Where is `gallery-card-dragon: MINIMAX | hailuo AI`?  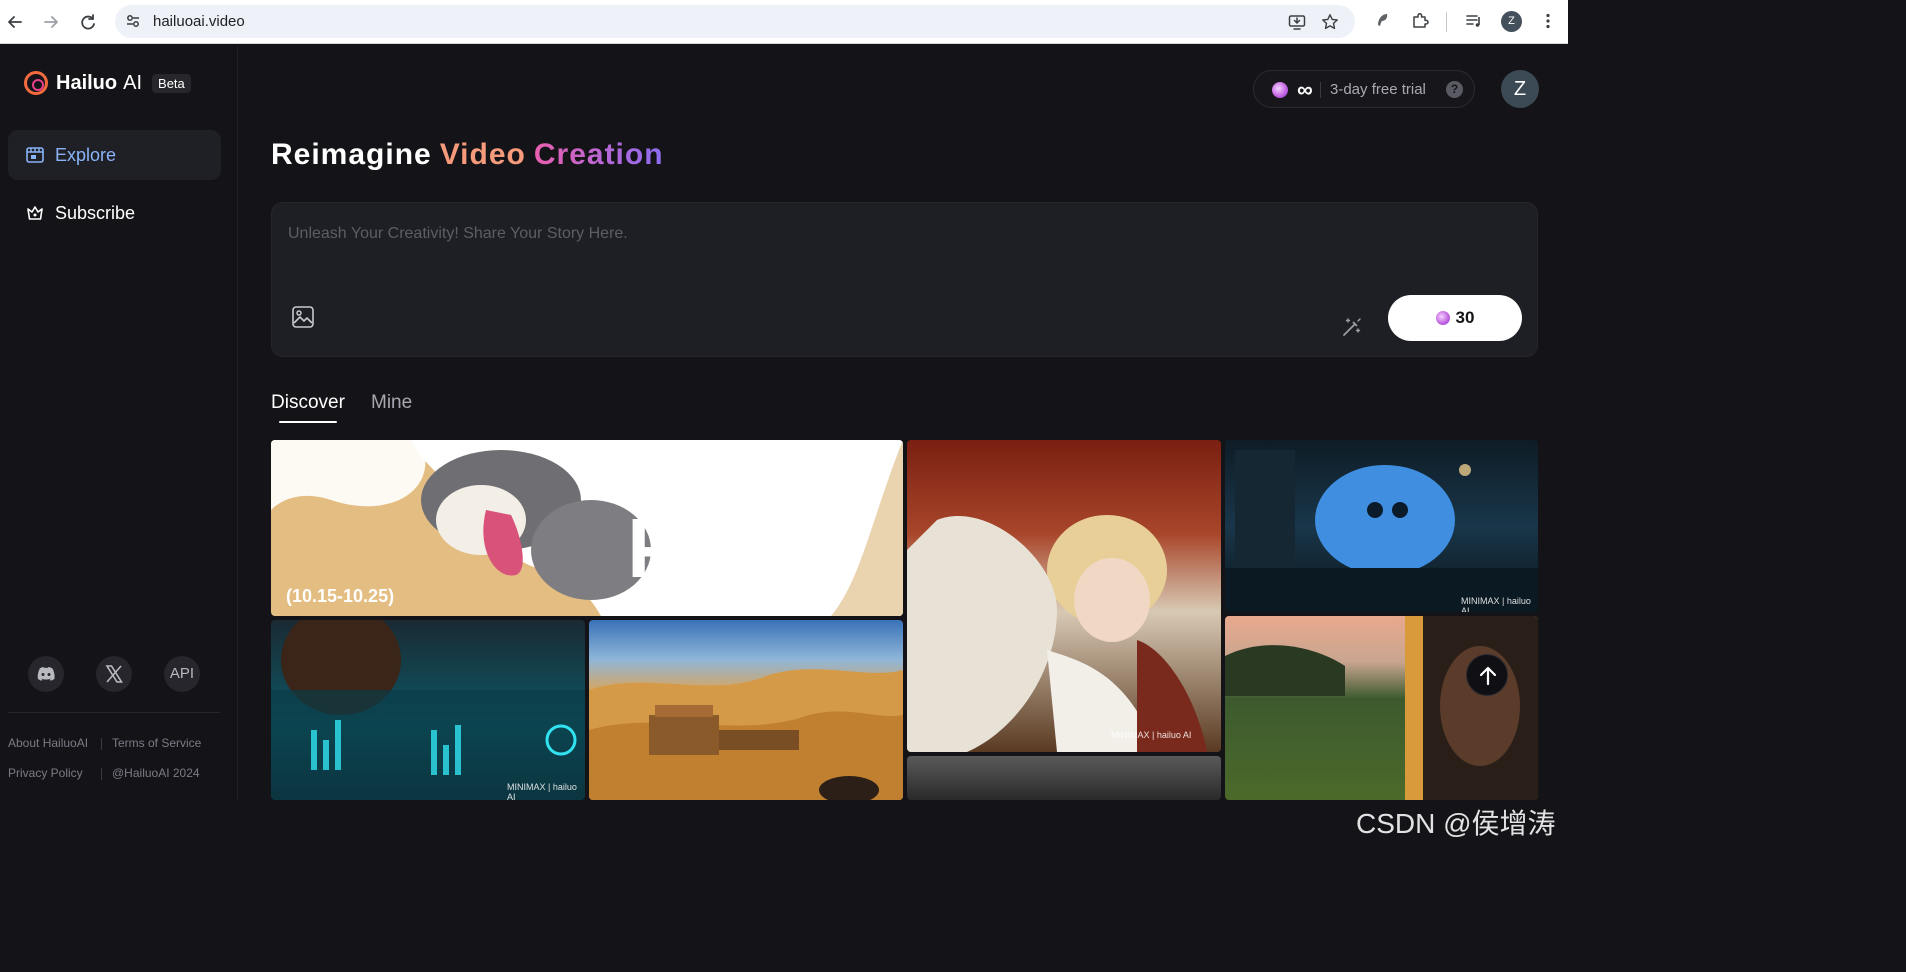 gallery-card-dragon: MINIMAX | hailuo AI is located at coordinates (1064, 596).